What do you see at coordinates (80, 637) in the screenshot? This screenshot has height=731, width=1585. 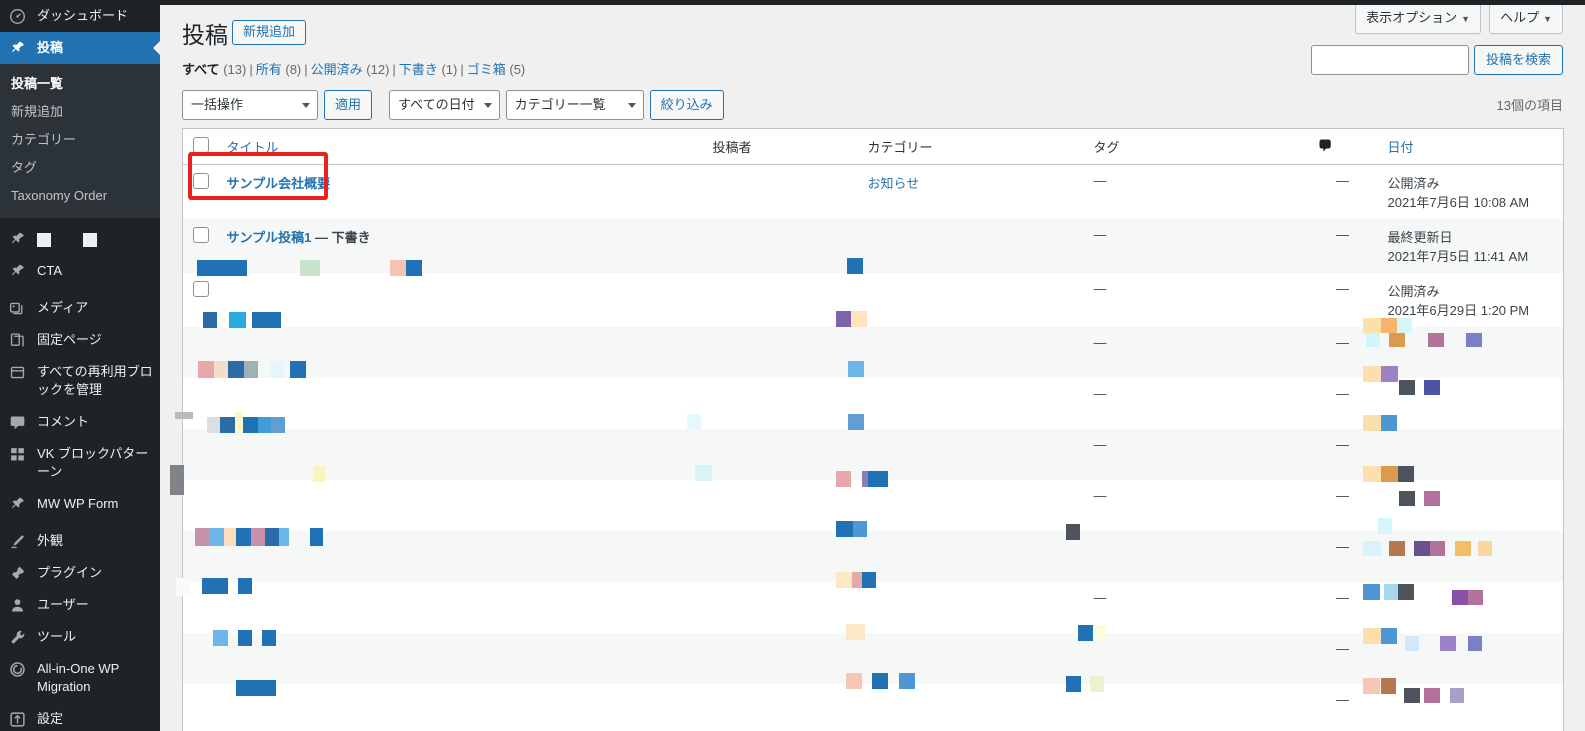 I see `sidebar-item-13: ツール` at bounding box center [80, 637].